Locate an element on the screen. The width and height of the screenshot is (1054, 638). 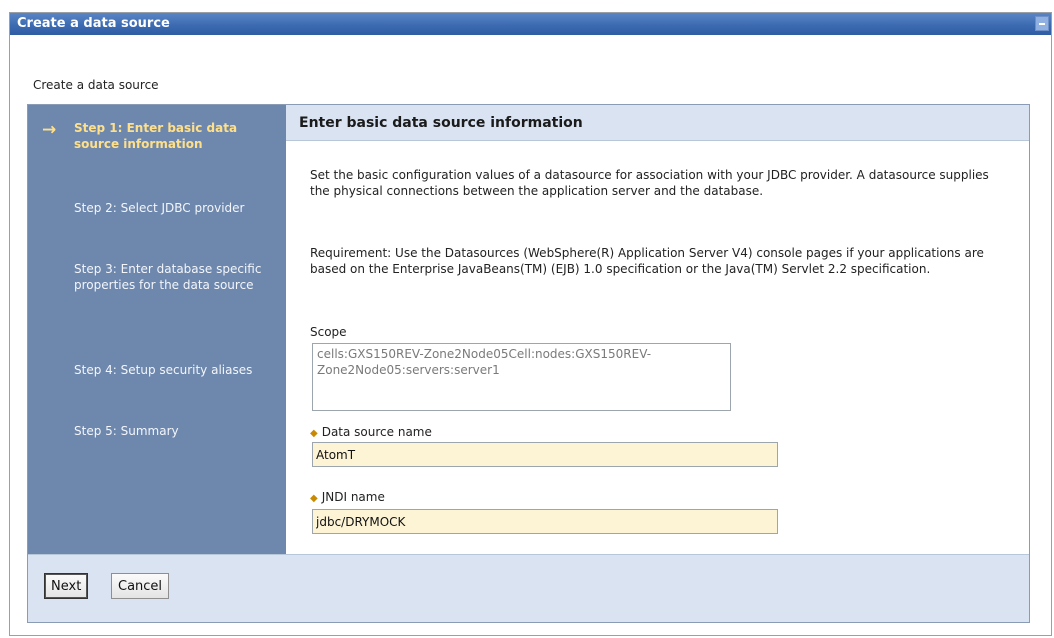
wizard-footer: Next Cancel is located at coordinates (528, 588).